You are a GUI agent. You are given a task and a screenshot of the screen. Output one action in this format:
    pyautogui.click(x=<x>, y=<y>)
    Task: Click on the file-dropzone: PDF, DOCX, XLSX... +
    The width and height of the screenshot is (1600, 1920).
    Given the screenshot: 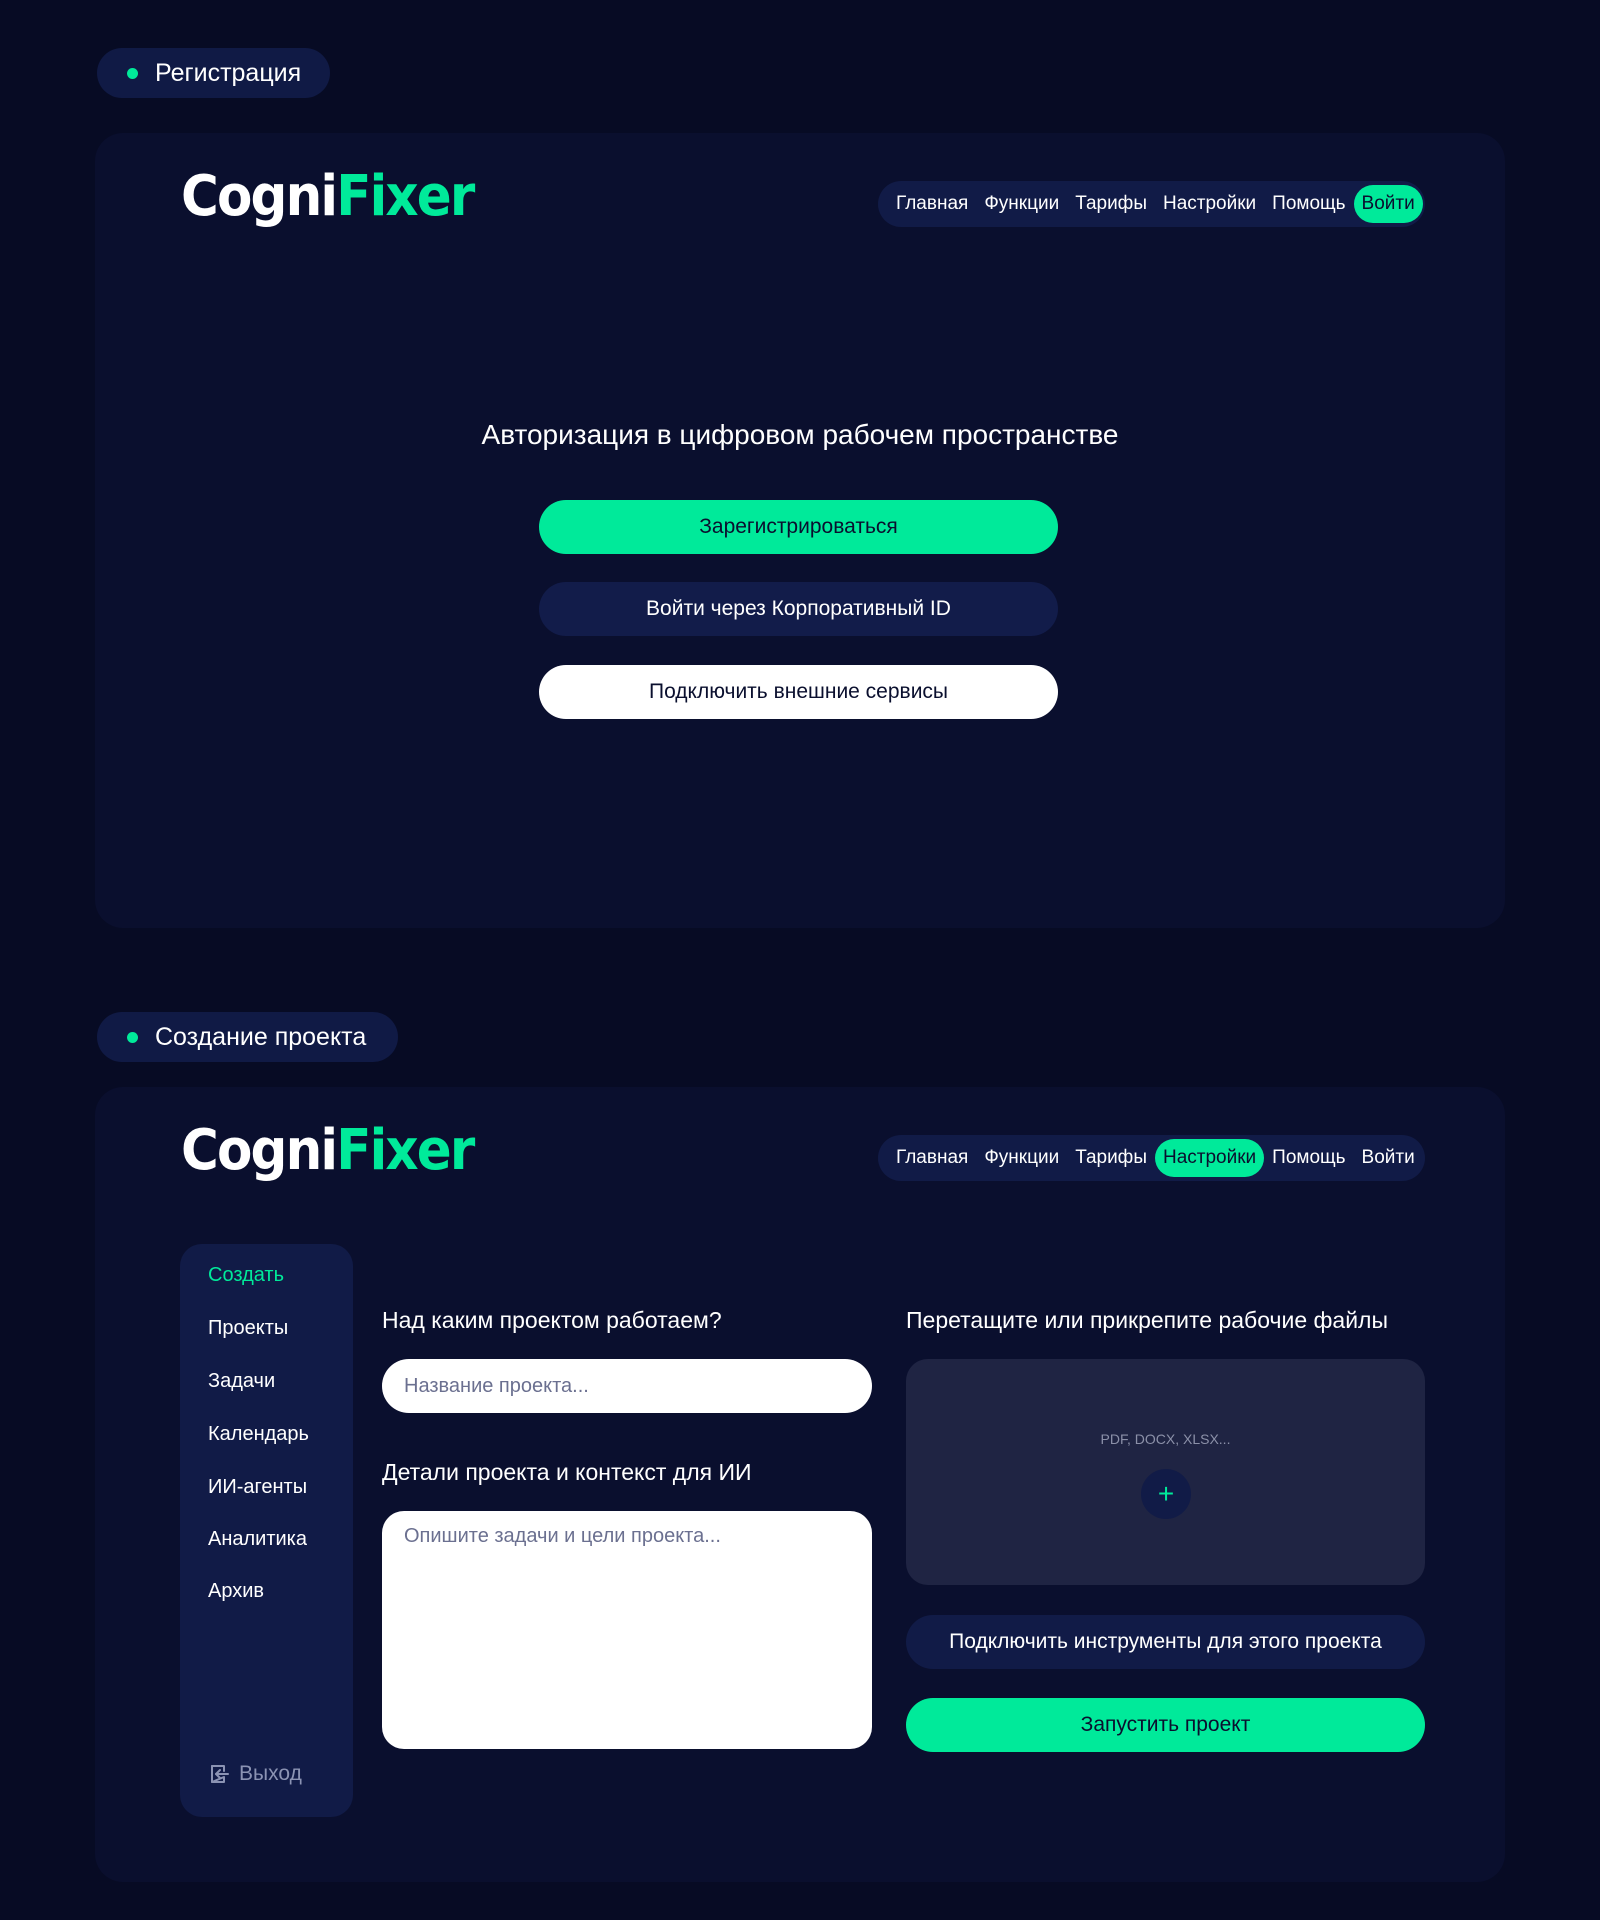 What is the action you would take?
    pyautogui.click(x=1165, y=1472)
    